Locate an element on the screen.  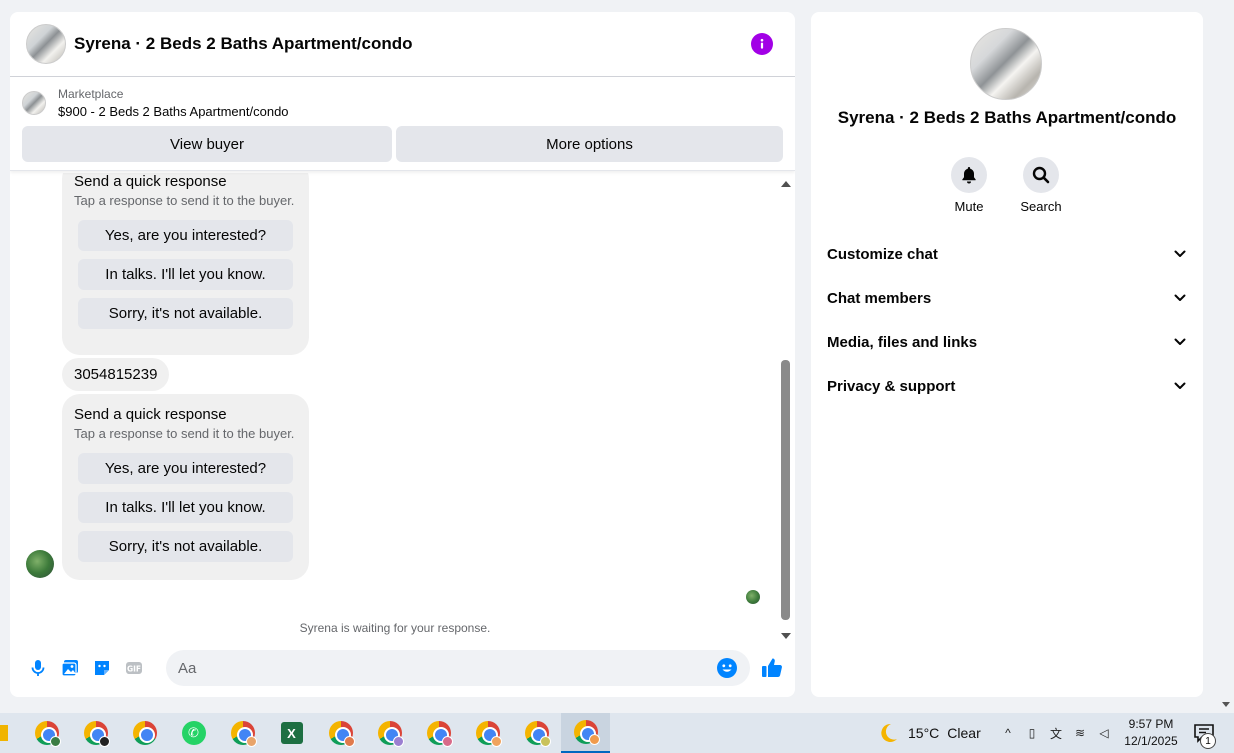
read-receipt-avatar is located at coordinates (753, 597).